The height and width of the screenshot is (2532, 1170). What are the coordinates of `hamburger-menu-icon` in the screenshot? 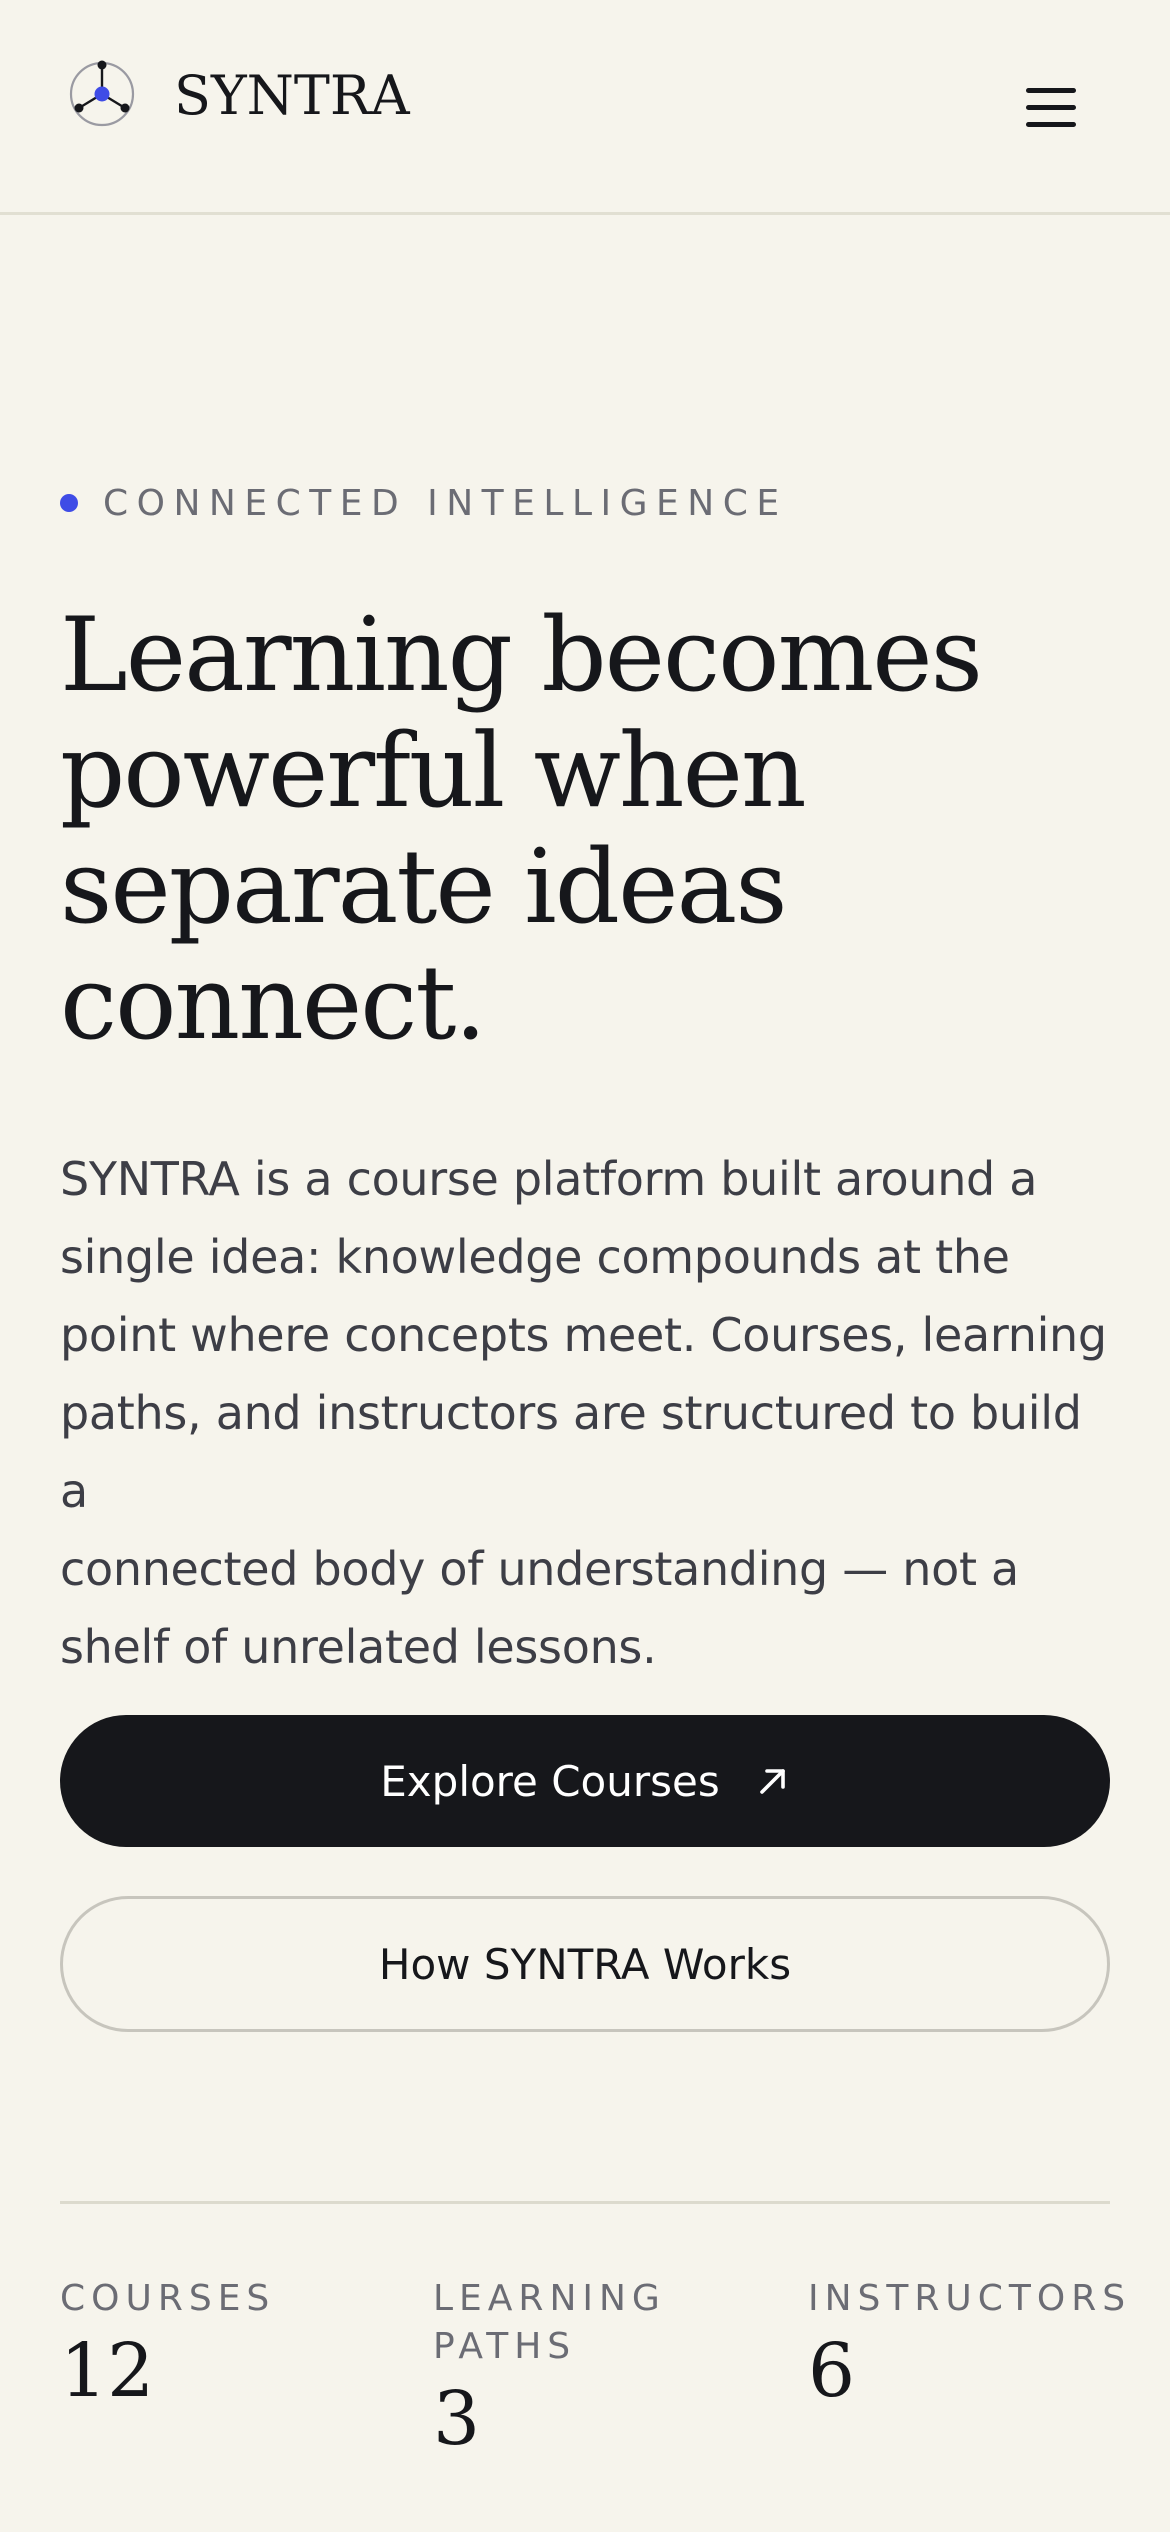 It's located at (1051, 108).